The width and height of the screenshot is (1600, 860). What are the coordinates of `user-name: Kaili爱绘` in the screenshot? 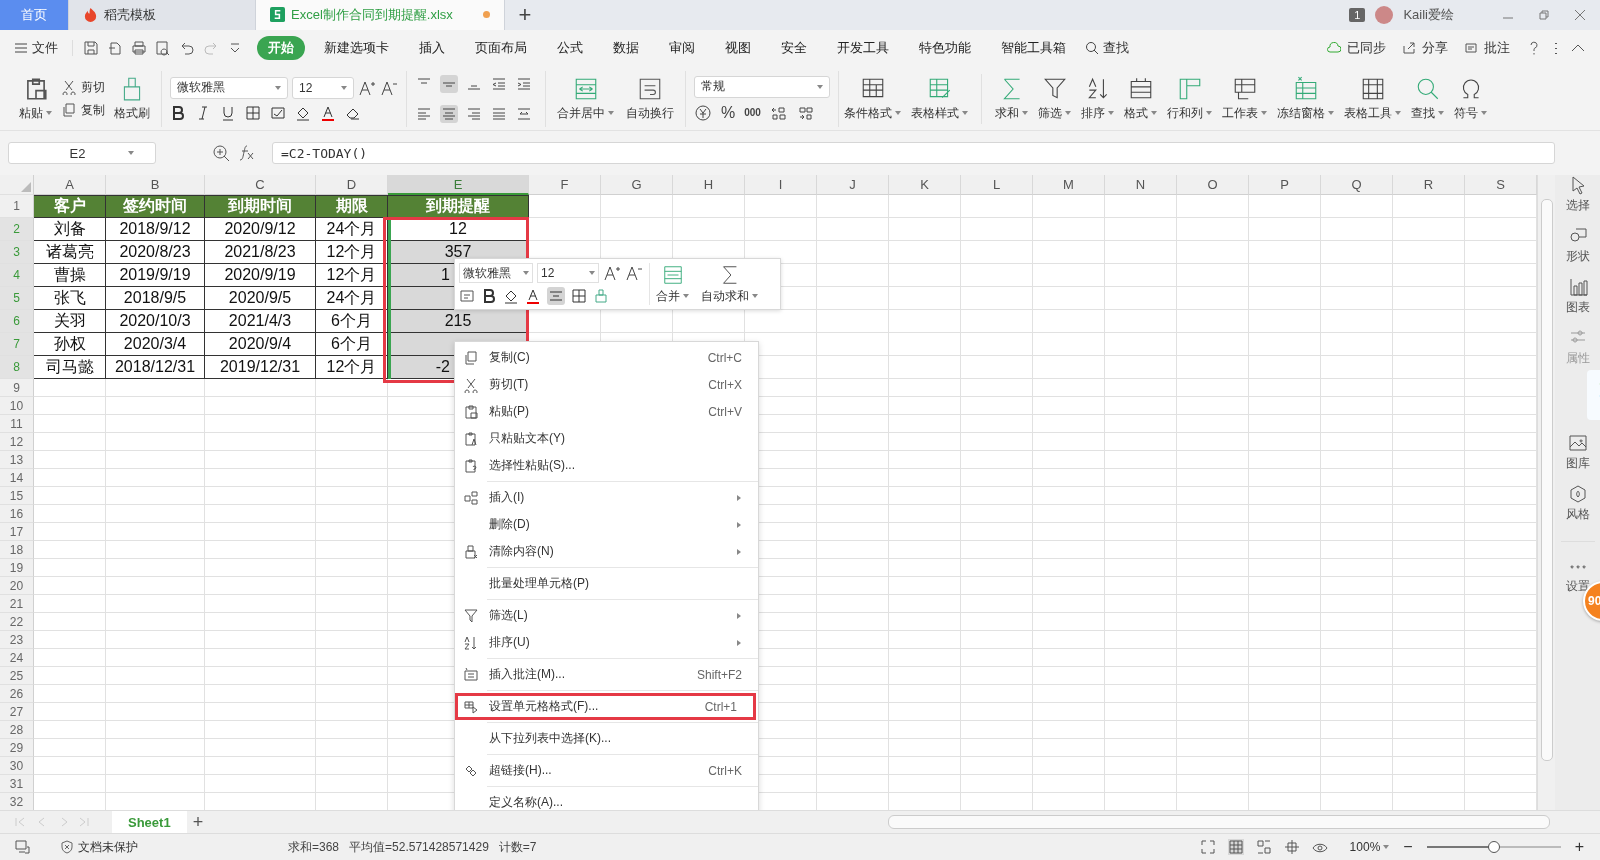 It's located at (1428, 14).